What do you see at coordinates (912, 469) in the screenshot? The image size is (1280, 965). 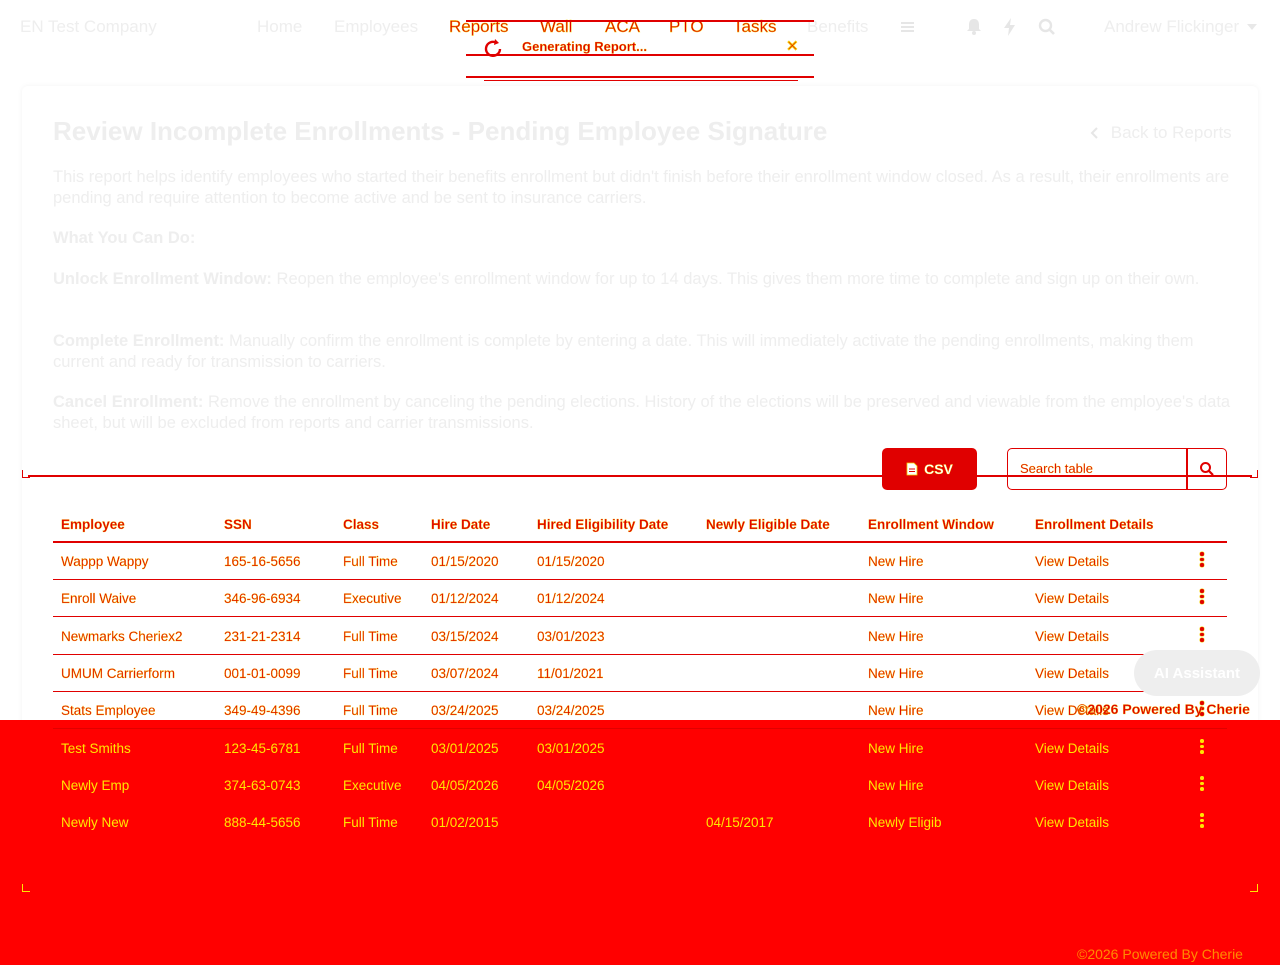 I see `file-icon` at bounding box center [912, 469].